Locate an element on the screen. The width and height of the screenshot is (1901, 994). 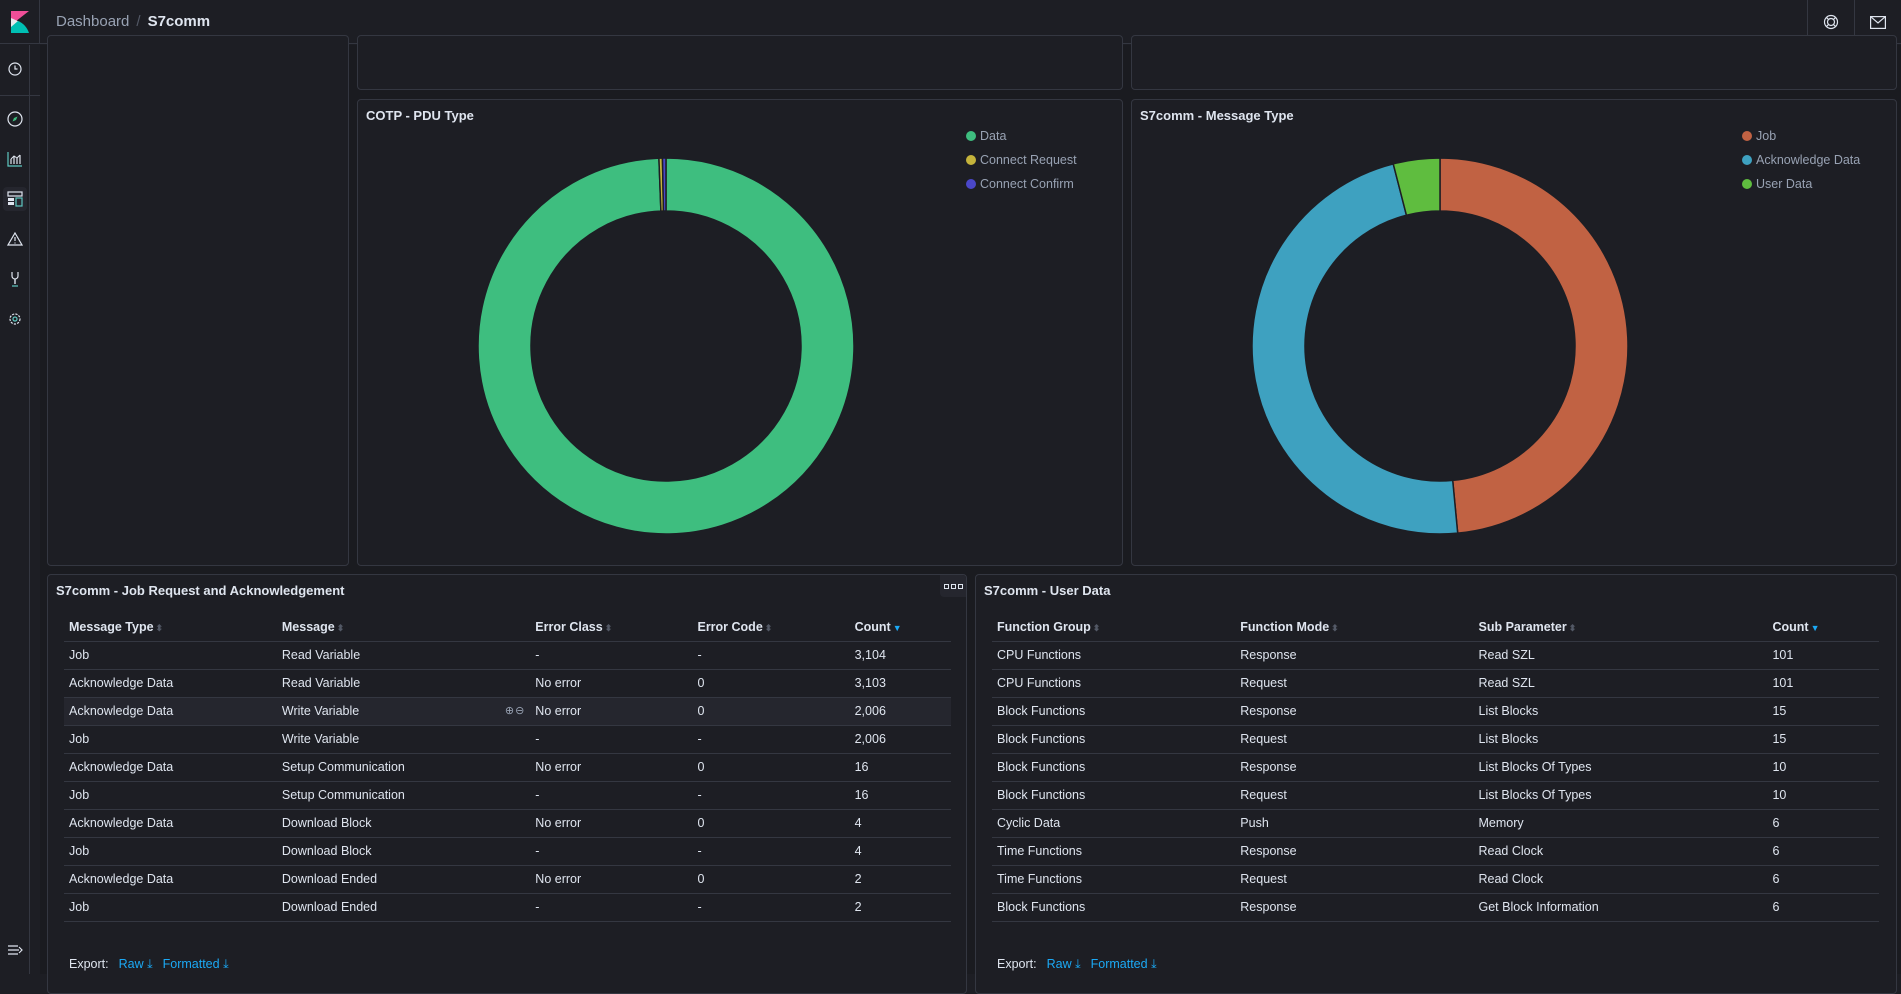
table-cell: 4 is located at coordinates (900, 851).